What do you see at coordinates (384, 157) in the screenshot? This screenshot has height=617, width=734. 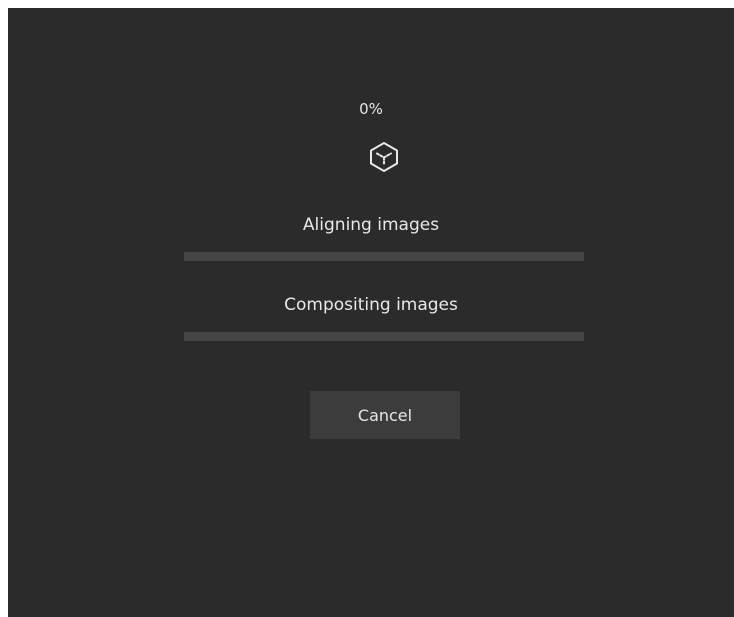 I see `cube-icon` at bounding box center [384, 157].